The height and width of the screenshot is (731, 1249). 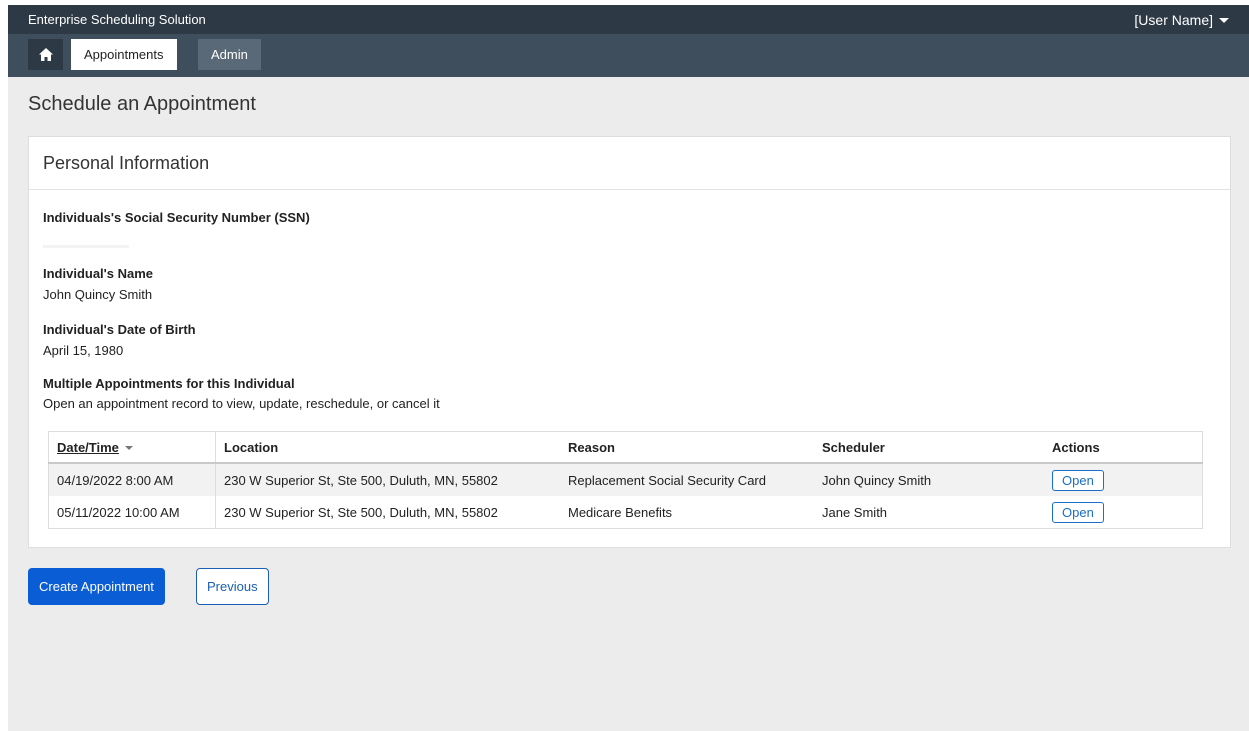 What do you see at coordinates (628, 55) in the screenshot?
I see `nav-bar: Appointments Admin` at bounding box center [628, 55].